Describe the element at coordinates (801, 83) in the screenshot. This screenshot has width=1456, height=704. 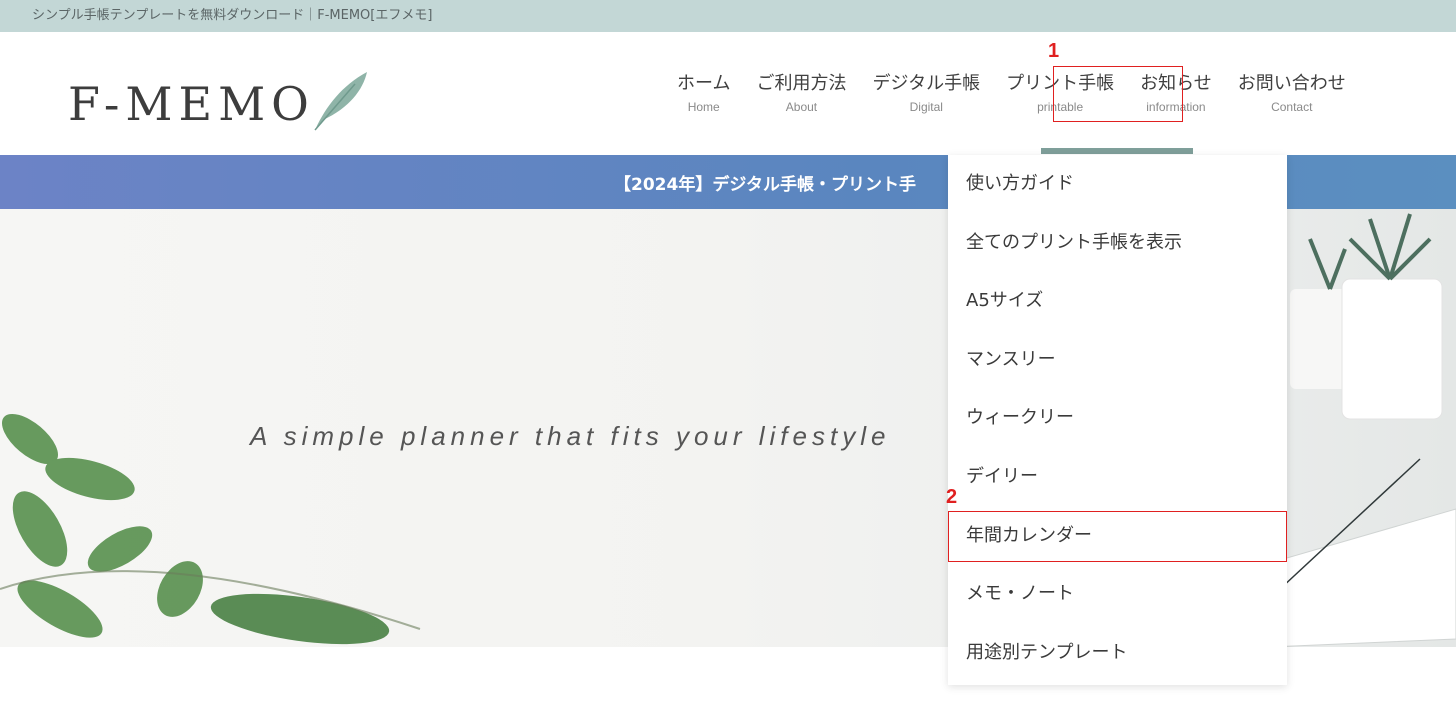
I see `nav-label: ご利用方法` at that location.